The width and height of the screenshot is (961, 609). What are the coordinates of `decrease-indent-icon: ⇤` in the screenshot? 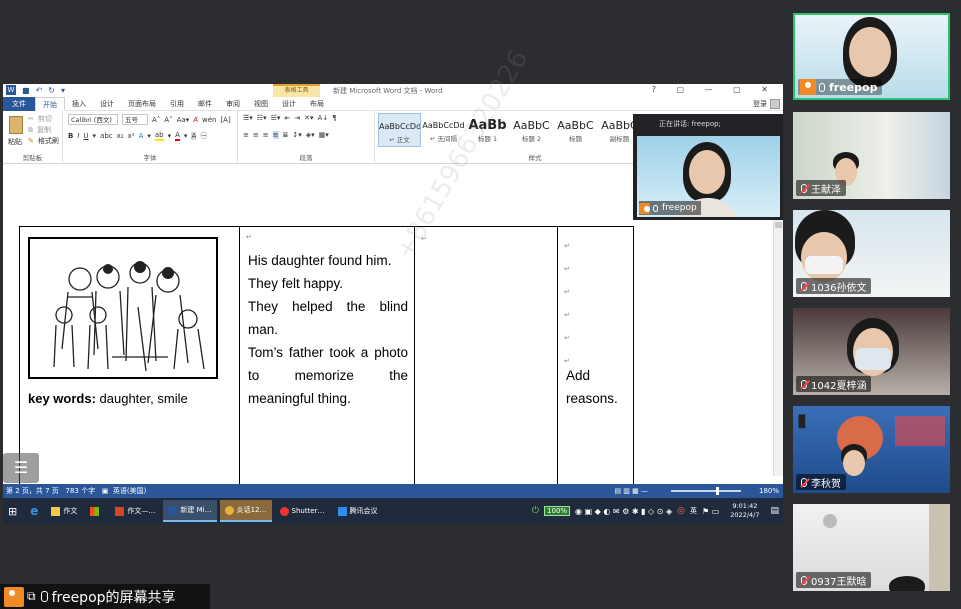 It's located at (287, 118).